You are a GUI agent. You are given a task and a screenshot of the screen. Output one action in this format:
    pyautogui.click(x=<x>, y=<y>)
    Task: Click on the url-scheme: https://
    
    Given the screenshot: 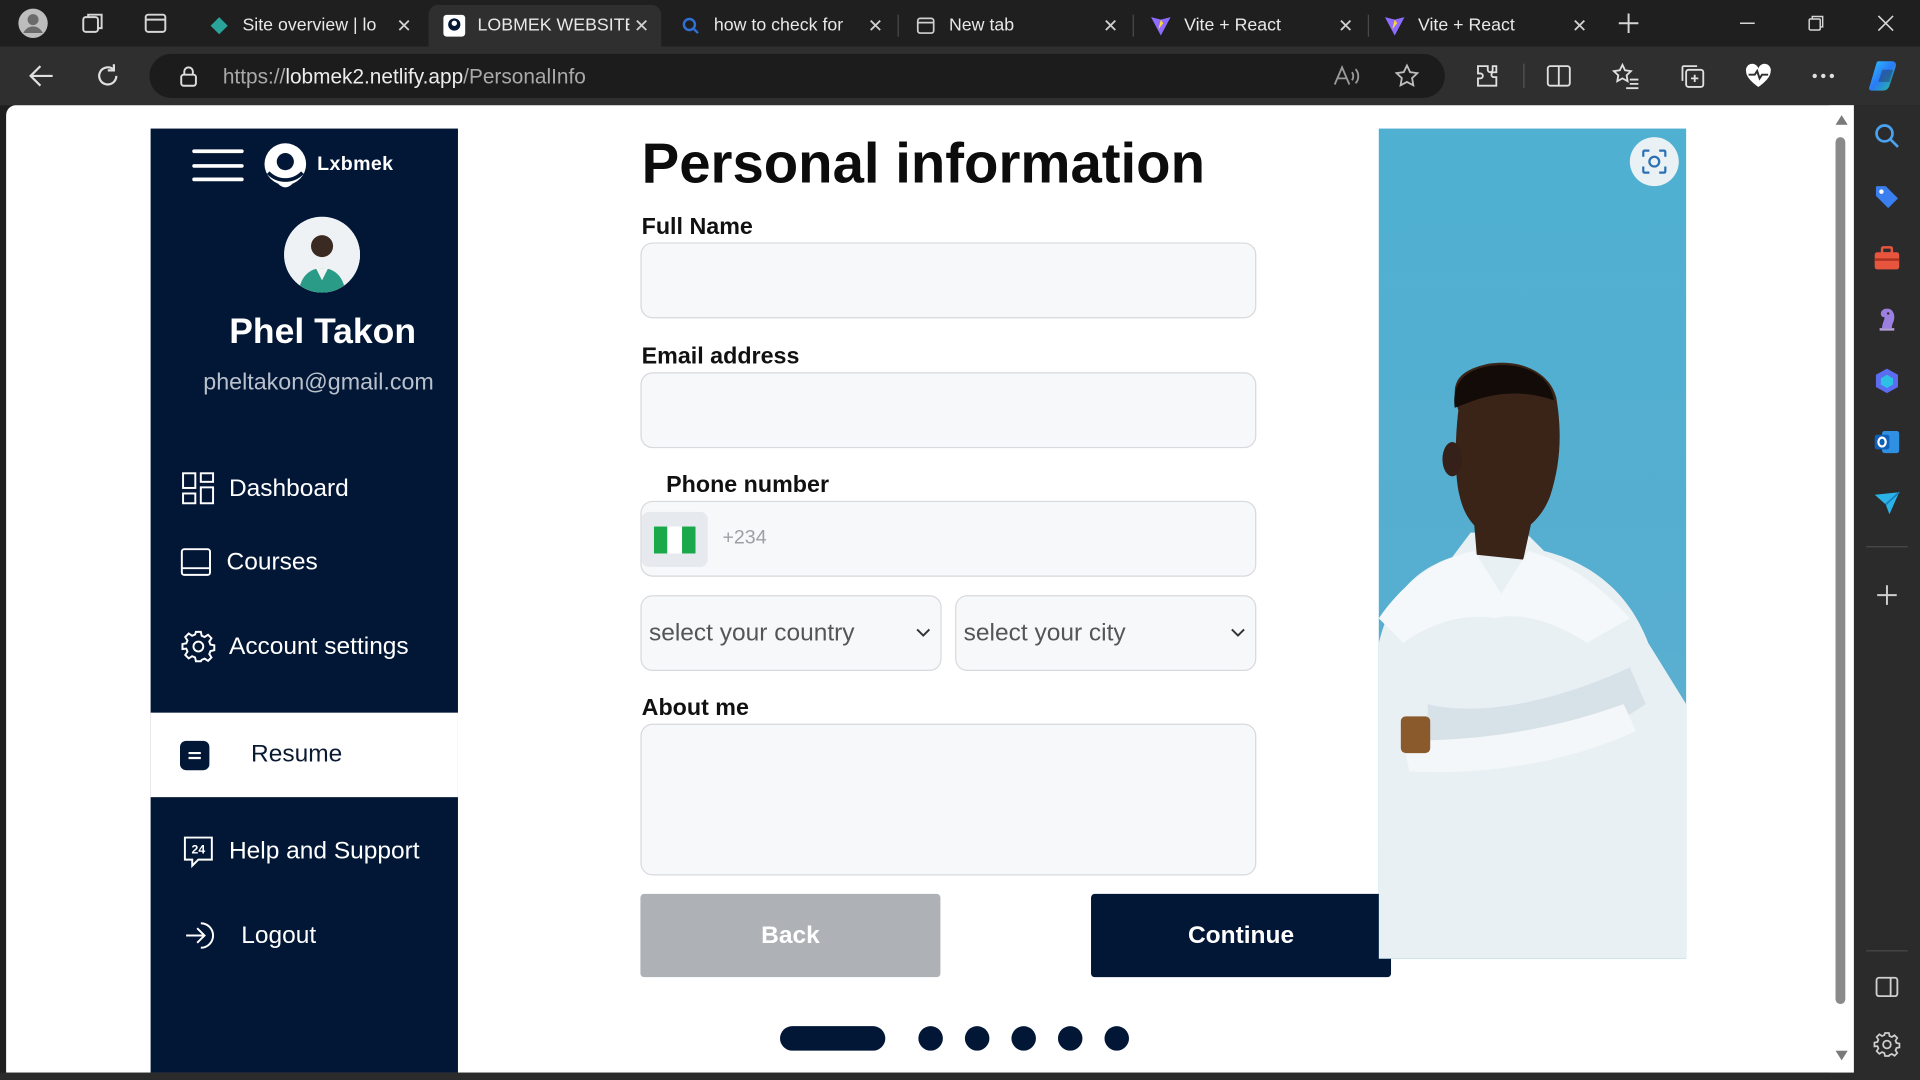 What is the action you would take?
    pyautogui.click(x=254, y=76)
    